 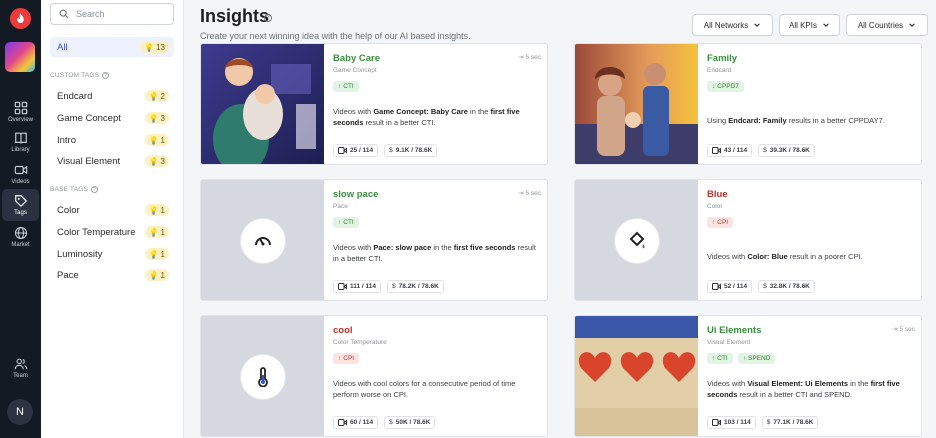 I want to click on desc-bold: Endcard: Family, so click(x=757, y=120).